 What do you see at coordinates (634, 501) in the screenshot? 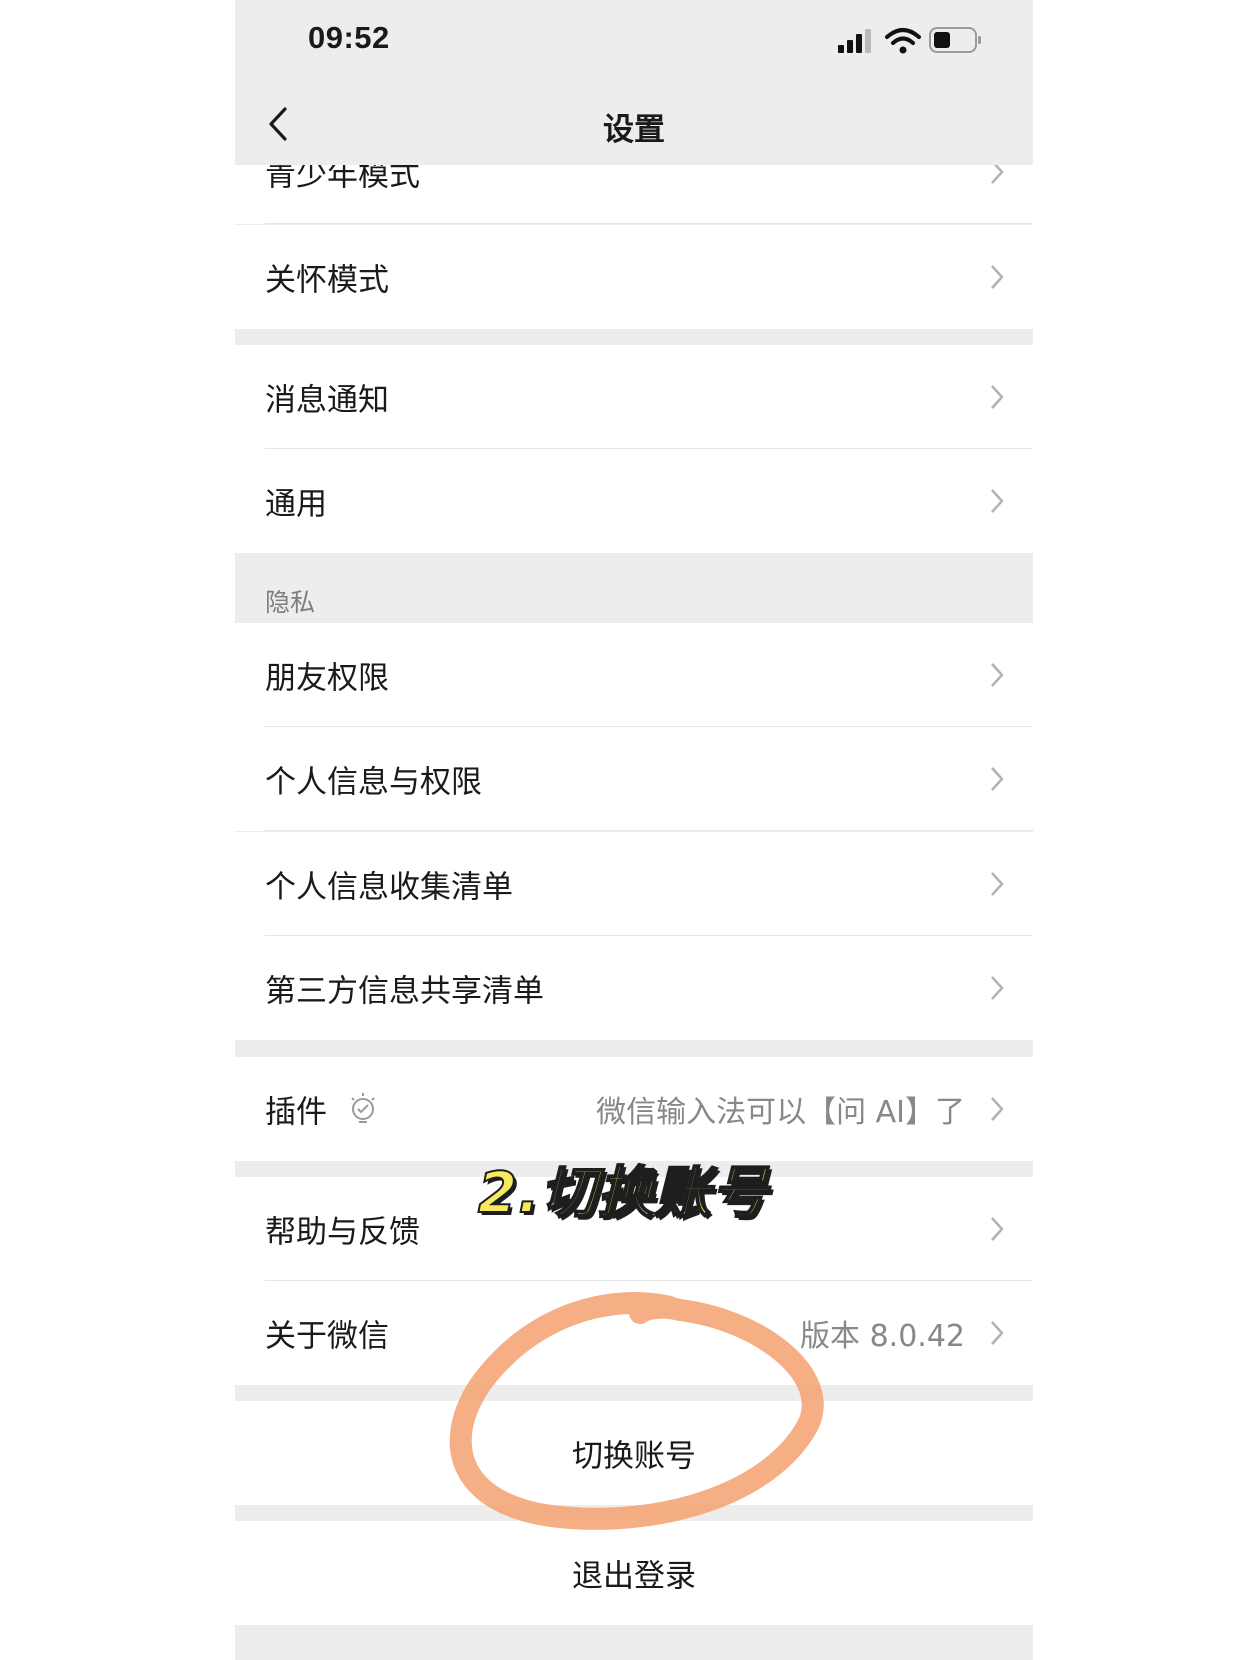
I see `settings-row-general: 通用` at bounding box center [634, 501].